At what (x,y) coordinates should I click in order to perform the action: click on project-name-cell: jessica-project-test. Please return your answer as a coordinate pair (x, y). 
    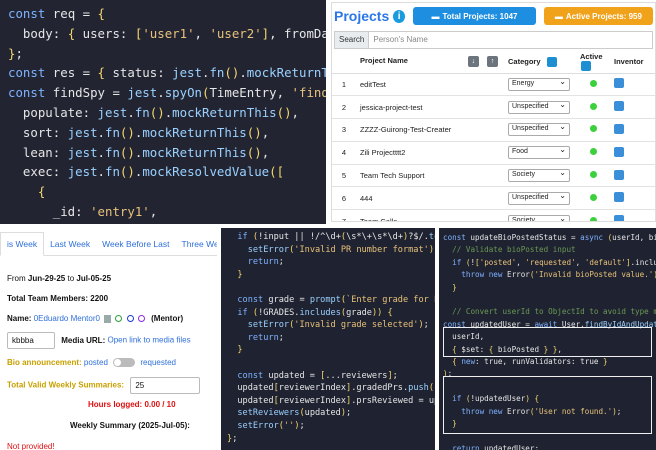
    Looking at the image, I should click on (430, 107).